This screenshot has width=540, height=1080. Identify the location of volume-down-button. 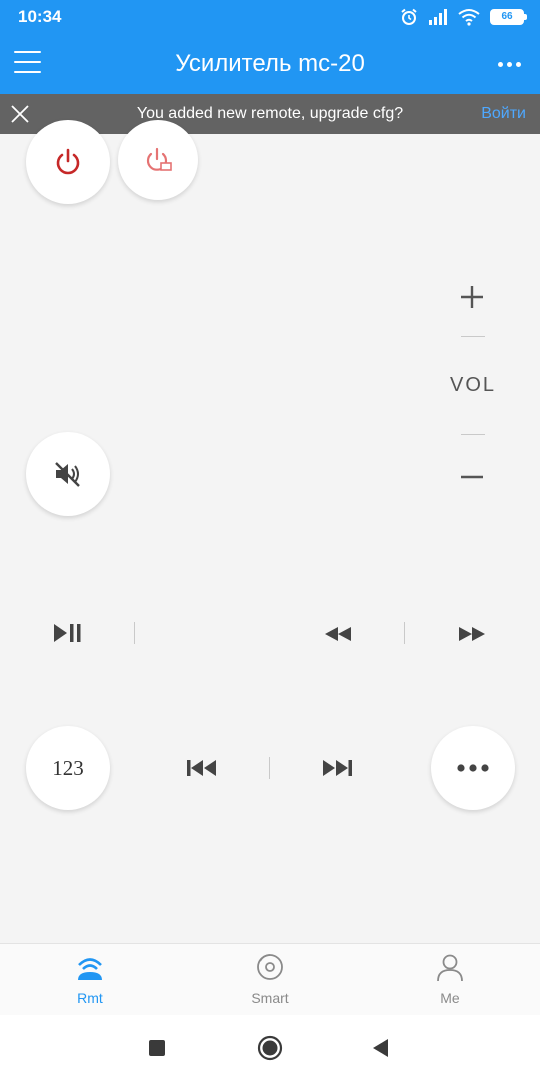
(472, 477).